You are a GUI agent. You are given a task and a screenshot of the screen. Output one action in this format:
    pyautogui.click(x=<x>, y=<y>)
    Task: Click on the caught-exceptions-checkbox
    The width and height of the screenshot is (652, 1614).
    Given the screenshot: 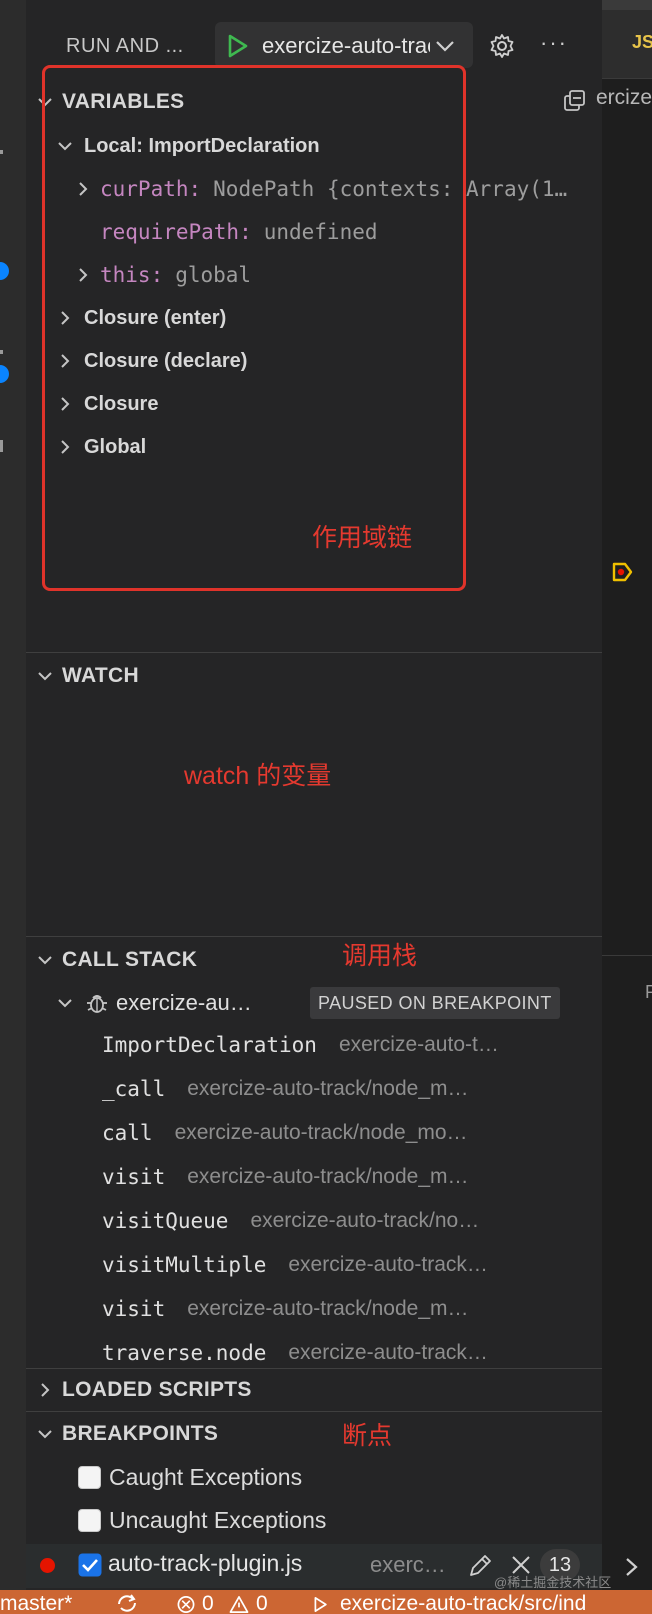 What is the action you would take?
    pyautogui.click(x=89, y=1477)
    